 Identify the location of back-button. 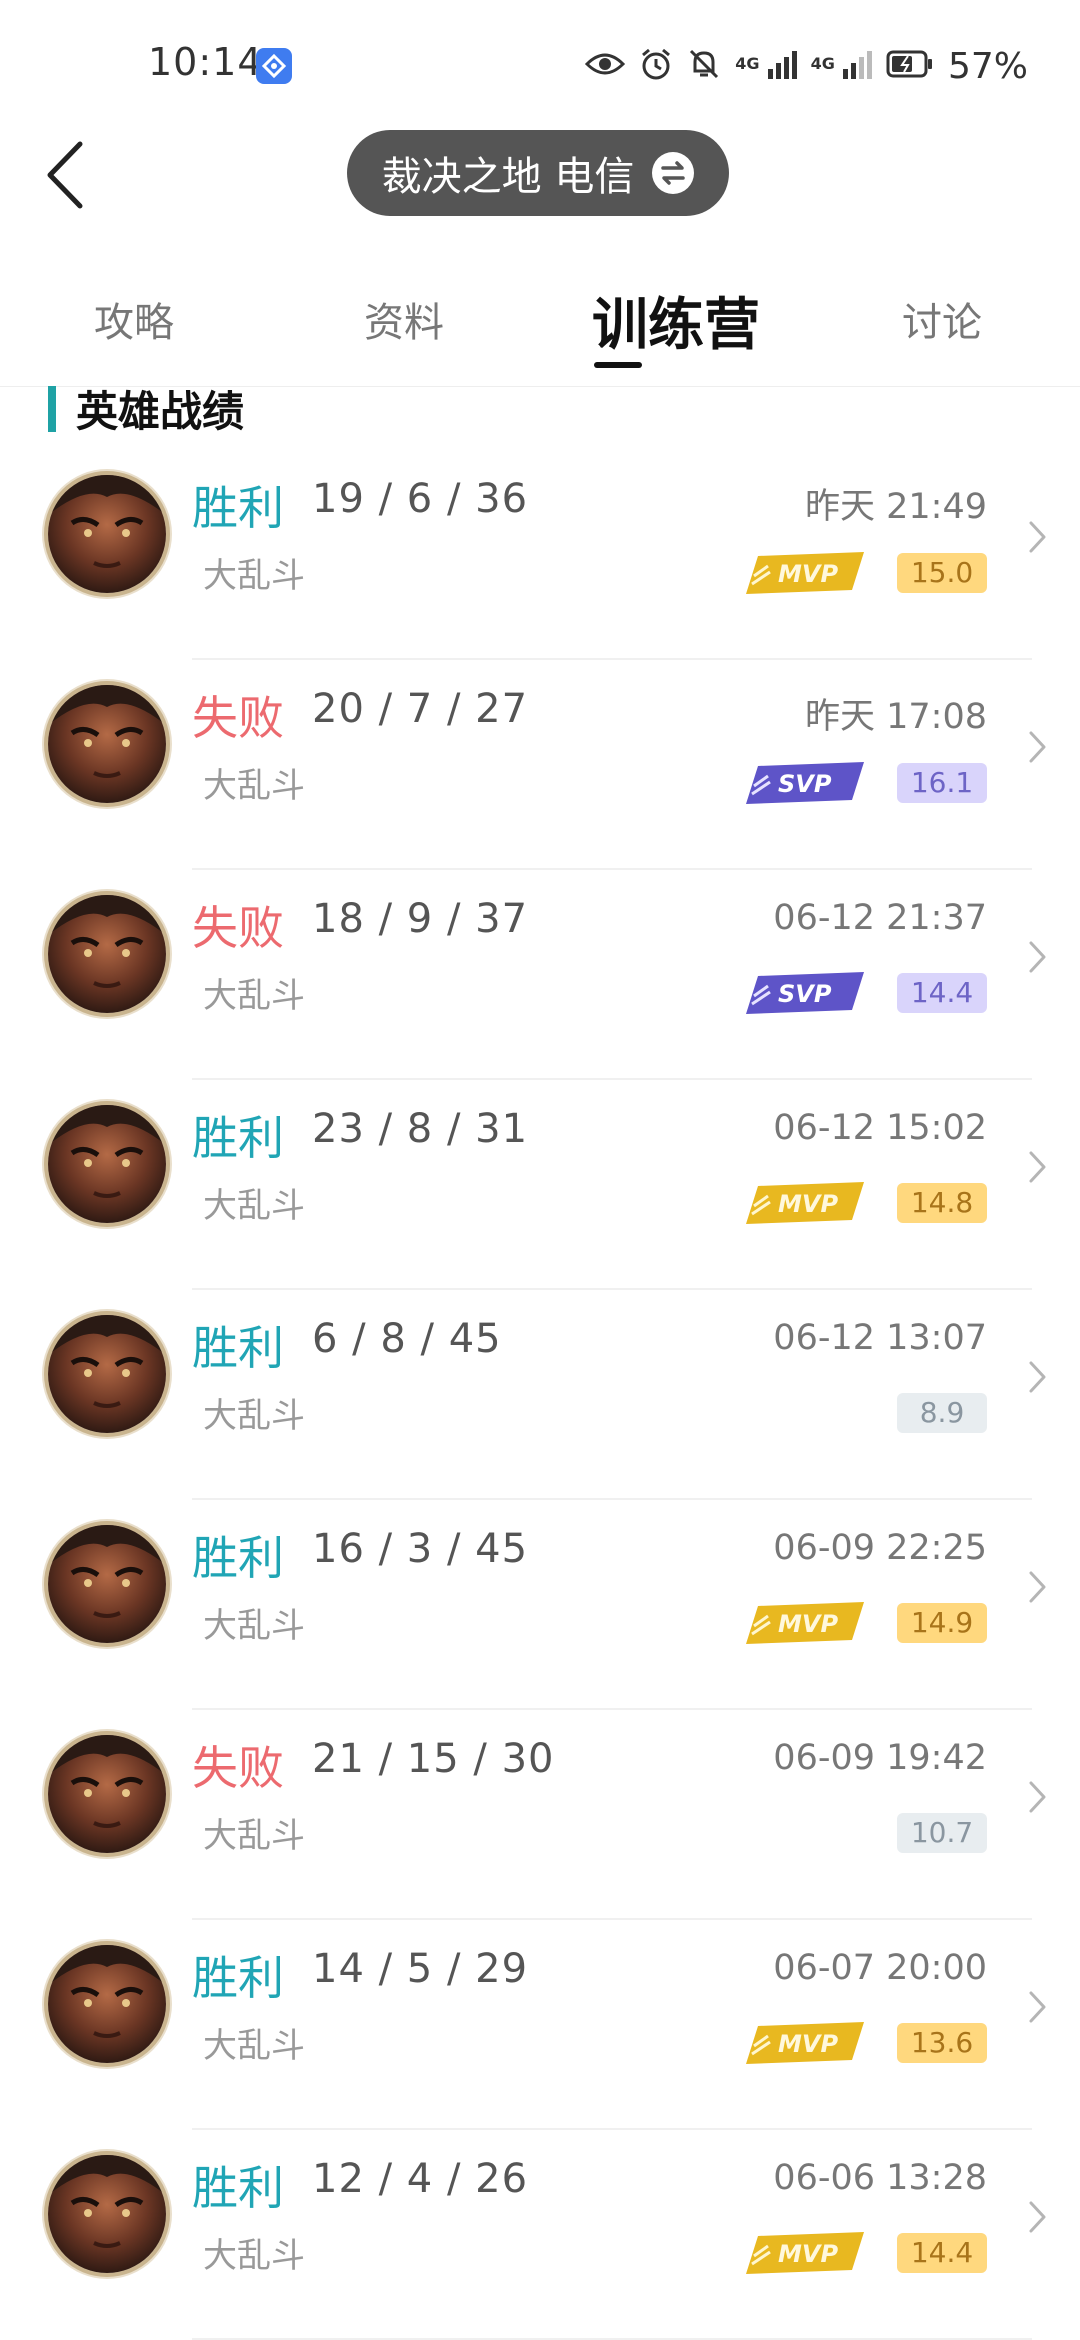
(68, 175).